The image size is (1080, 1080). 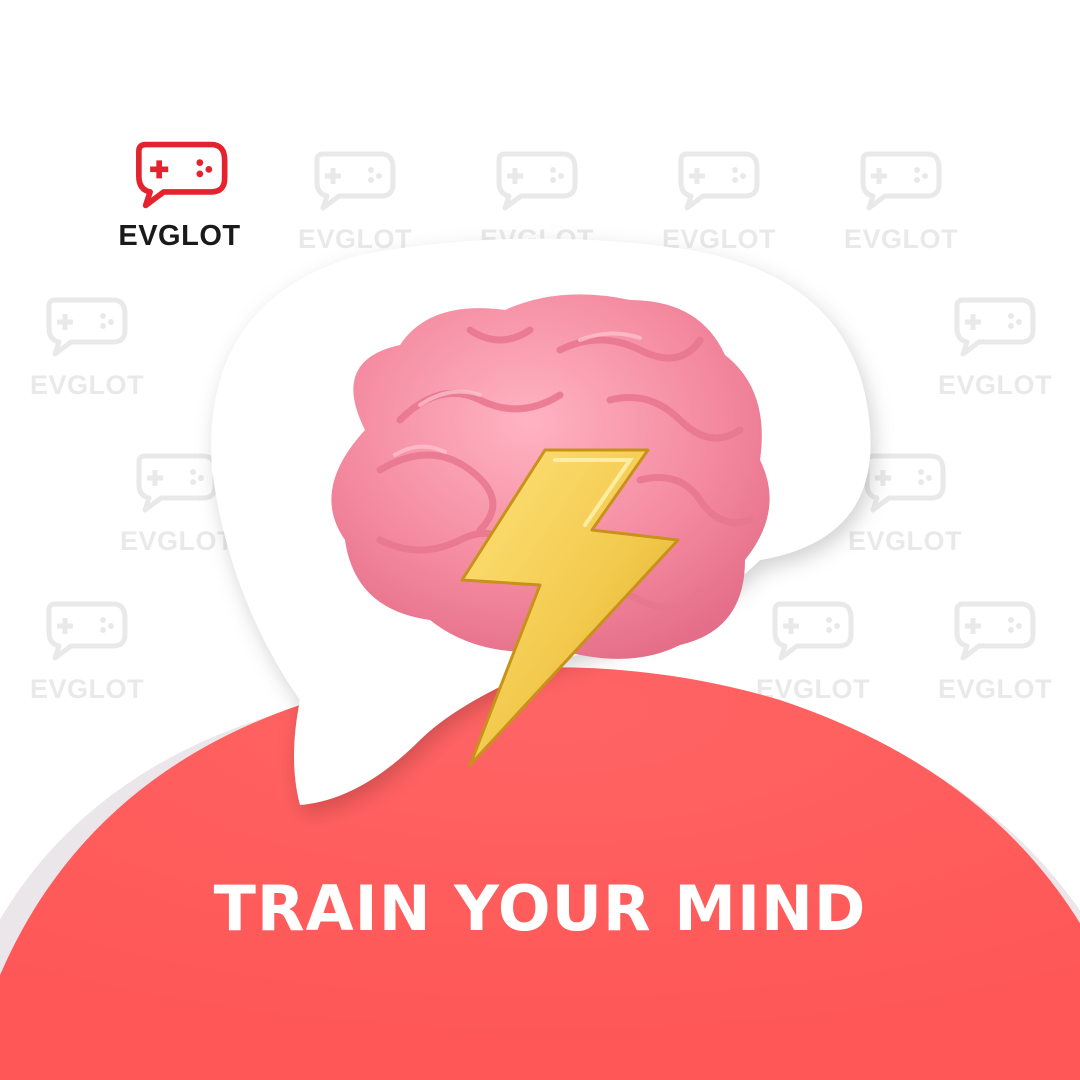 I want to click on gamepad-chat-icon, so click(x=182, y=175).